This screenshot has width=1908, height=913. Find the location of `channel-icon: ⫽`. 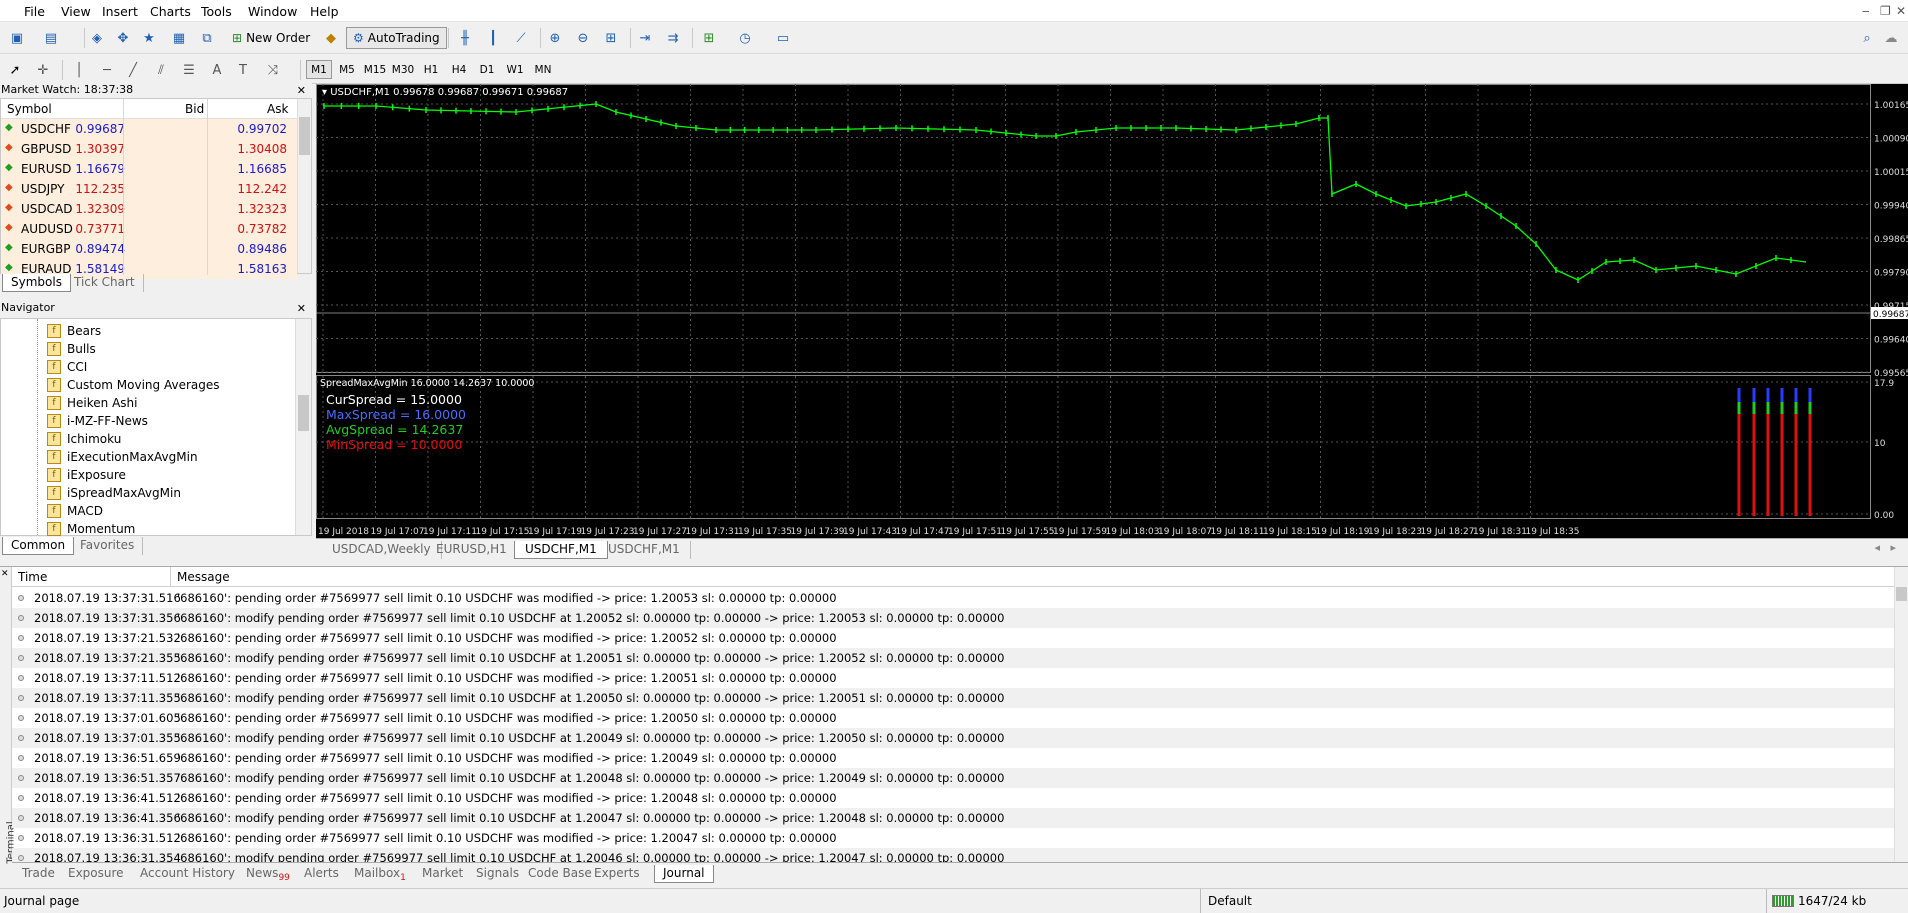

channel-icon: ⫽ is located at coordinates (161, 70).